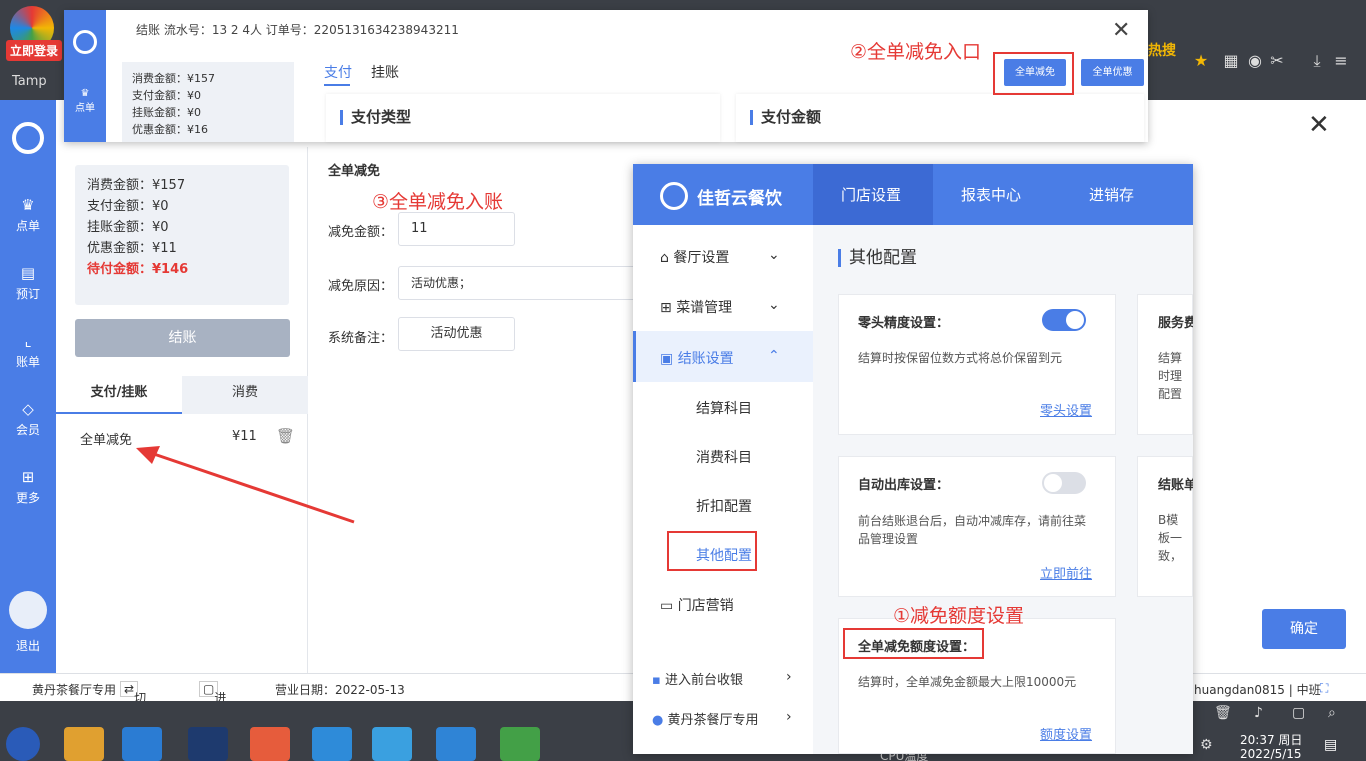 This screenshot has width=1366, height=761. Describe the element at coordinates (877, 258) in the screenshot. I see `settings-heading: 其他配置` at that location.